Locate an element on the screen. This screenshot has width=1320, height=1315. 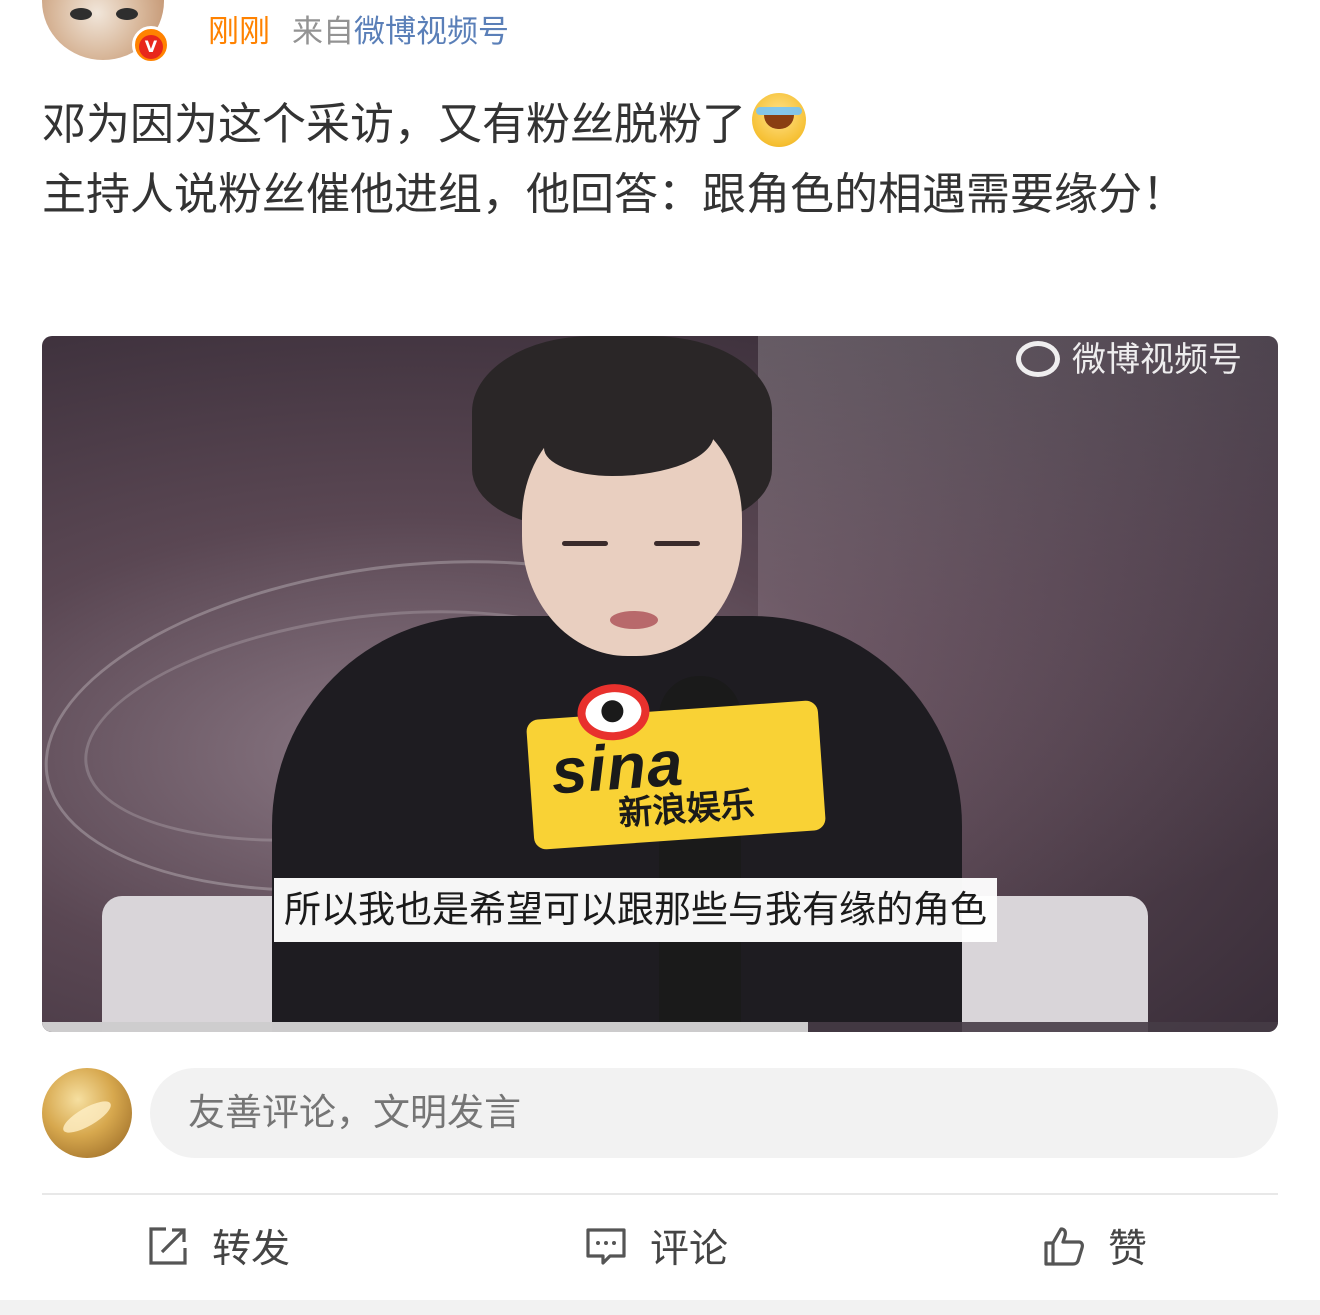
action-bar: 转发 评论 赞 is located at coordinates (660, 1247).